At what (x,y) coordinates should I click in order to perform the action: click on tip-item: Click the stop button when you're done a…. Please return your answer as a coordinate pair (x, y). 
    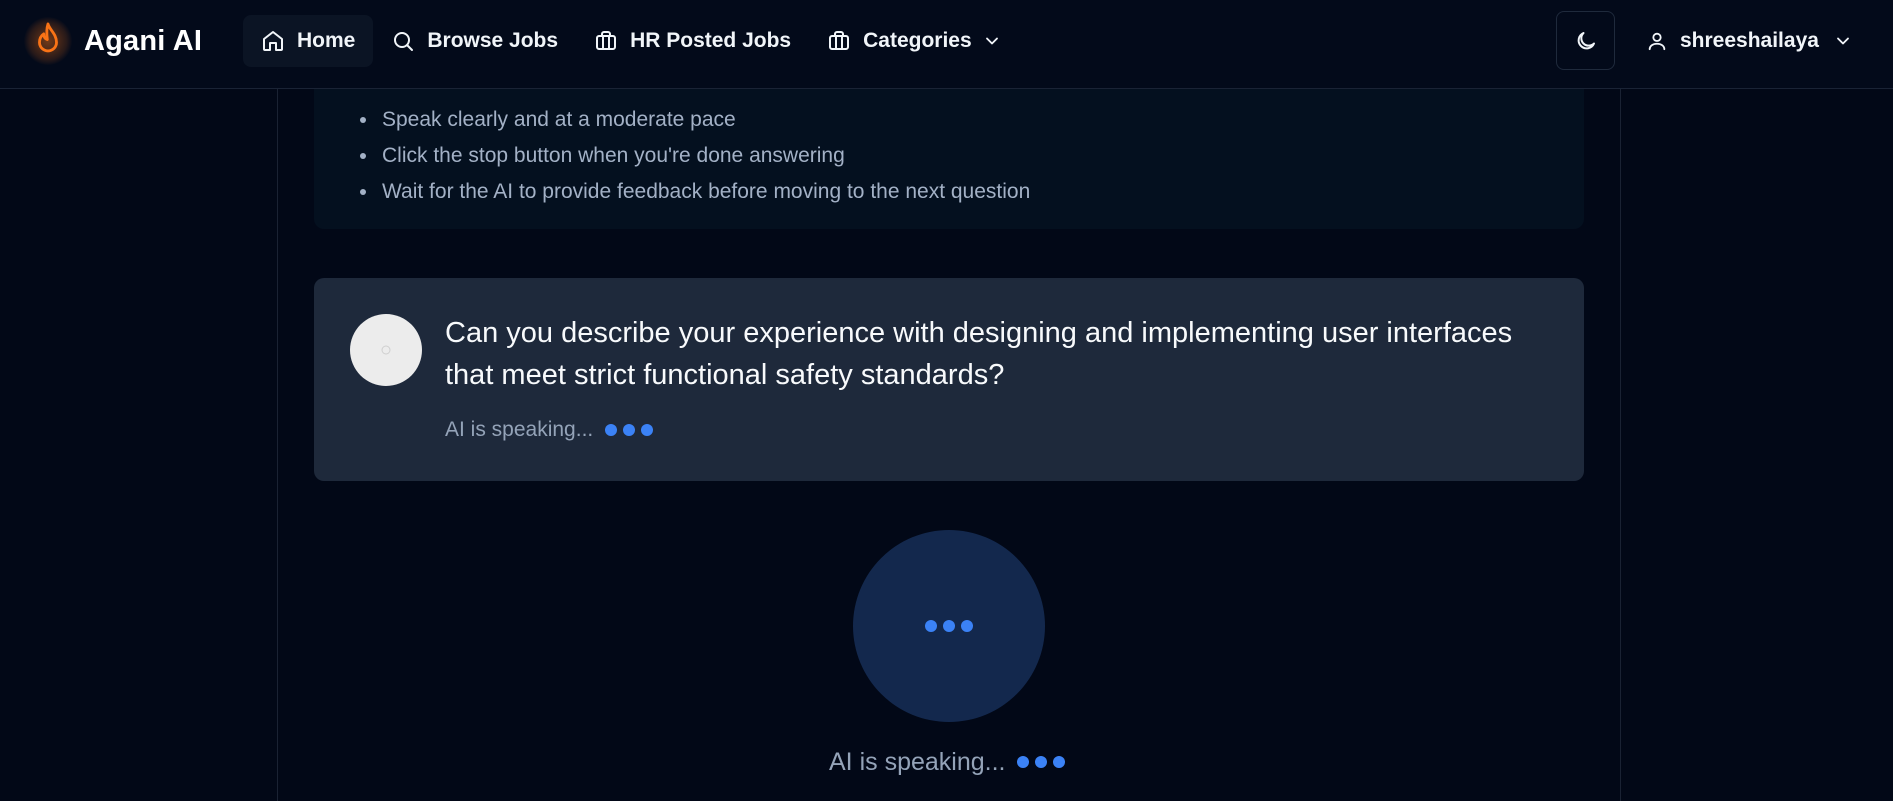
    Looking at the image, I should click on (694, 156).